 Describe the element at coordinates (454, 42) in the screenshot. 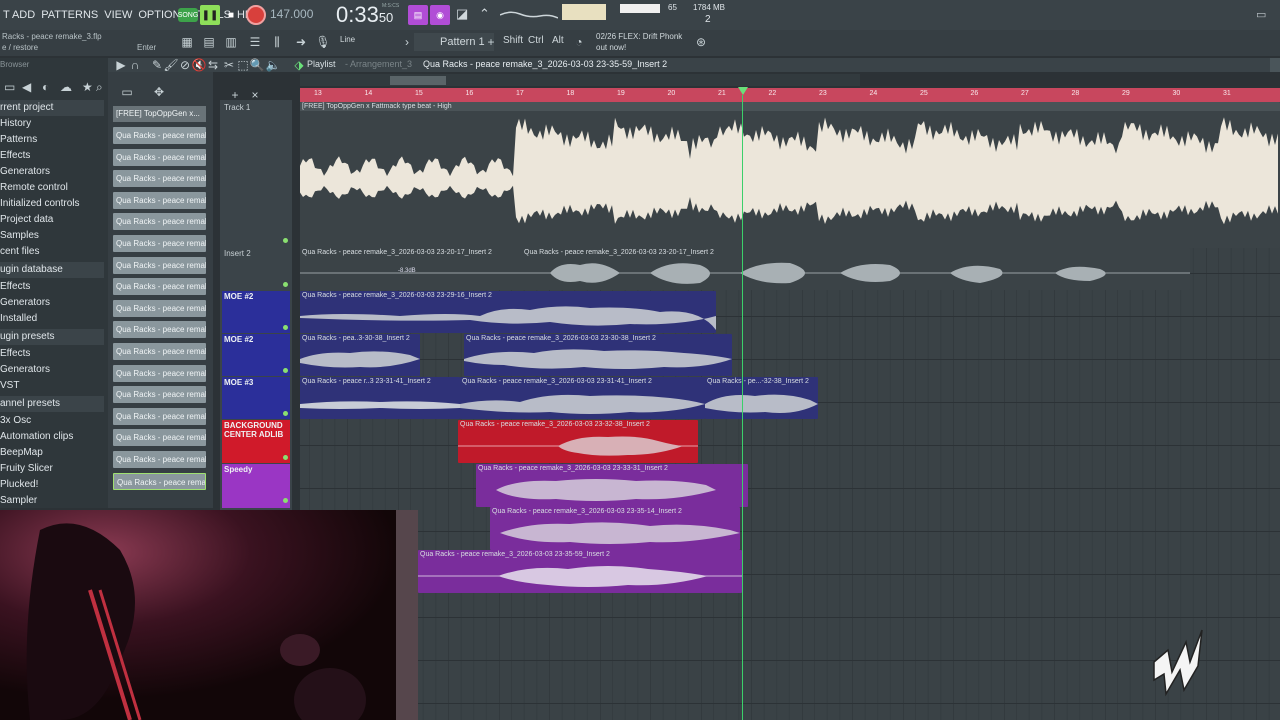

I see `pattern-selector: Pattern 1` at that location.